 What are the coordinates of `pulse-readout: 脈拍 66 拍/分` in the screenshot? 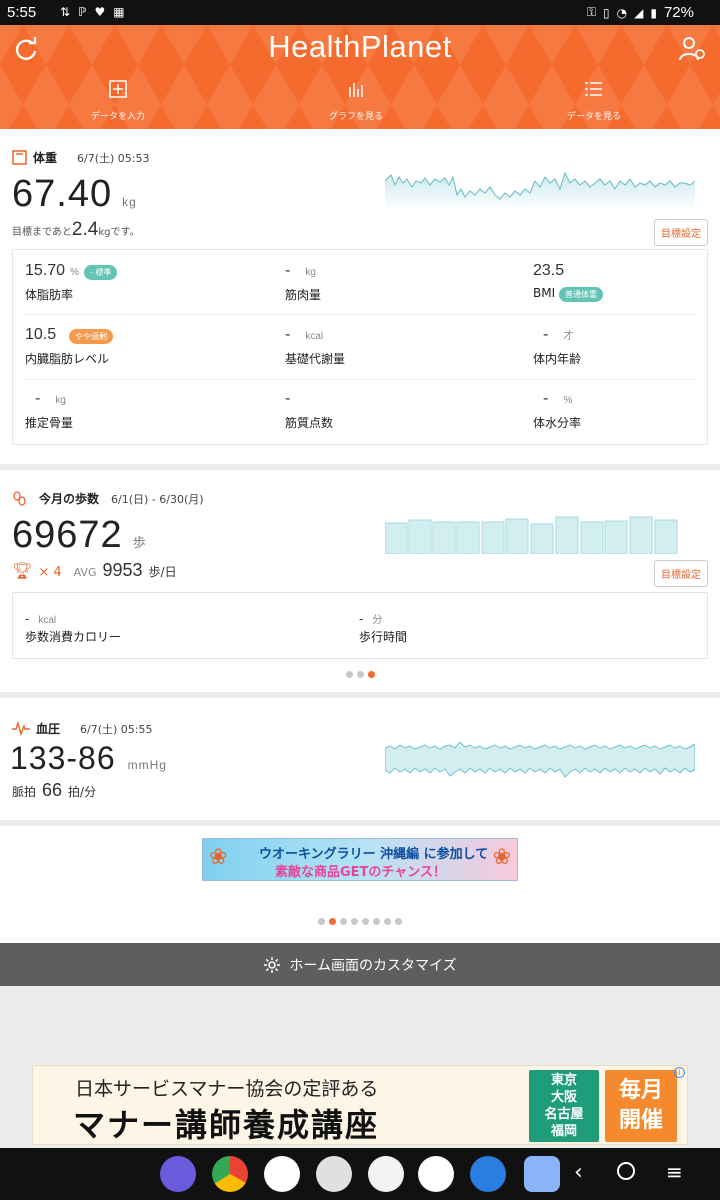 It's located at (54, 790).